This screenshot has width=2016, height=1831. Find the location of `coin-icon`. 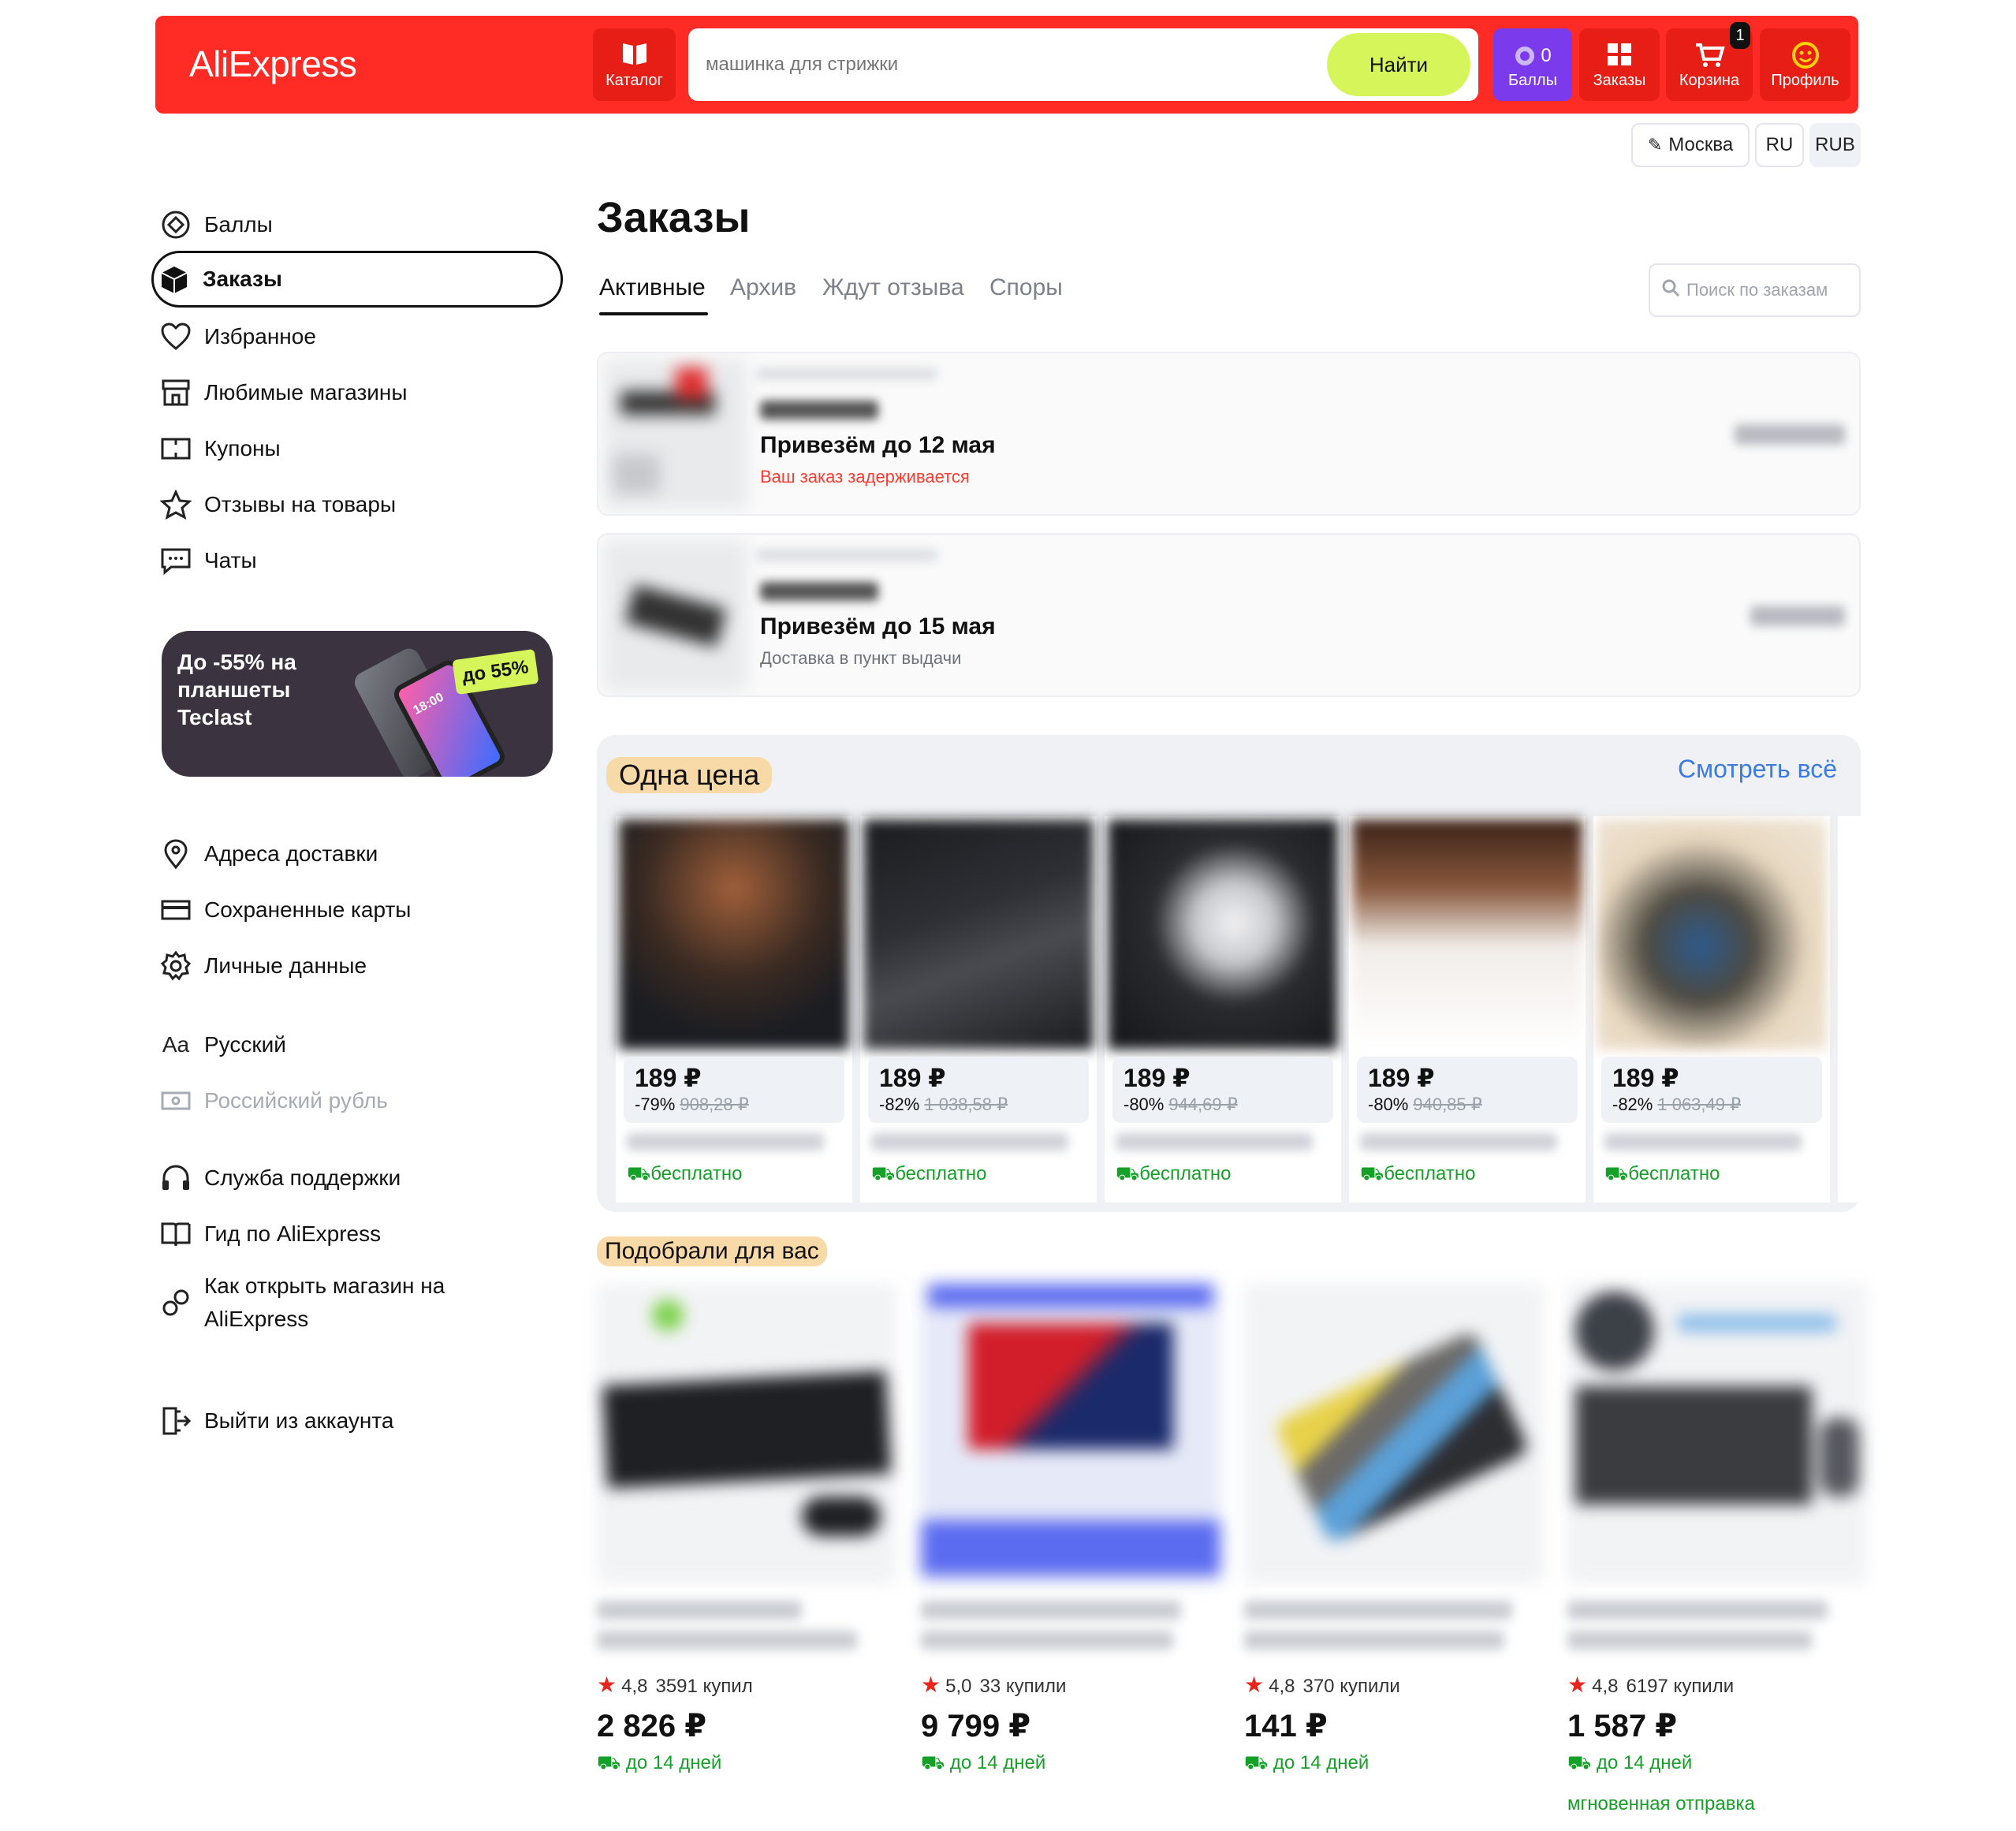

coin-icon is located at coordinates (1525, 55).